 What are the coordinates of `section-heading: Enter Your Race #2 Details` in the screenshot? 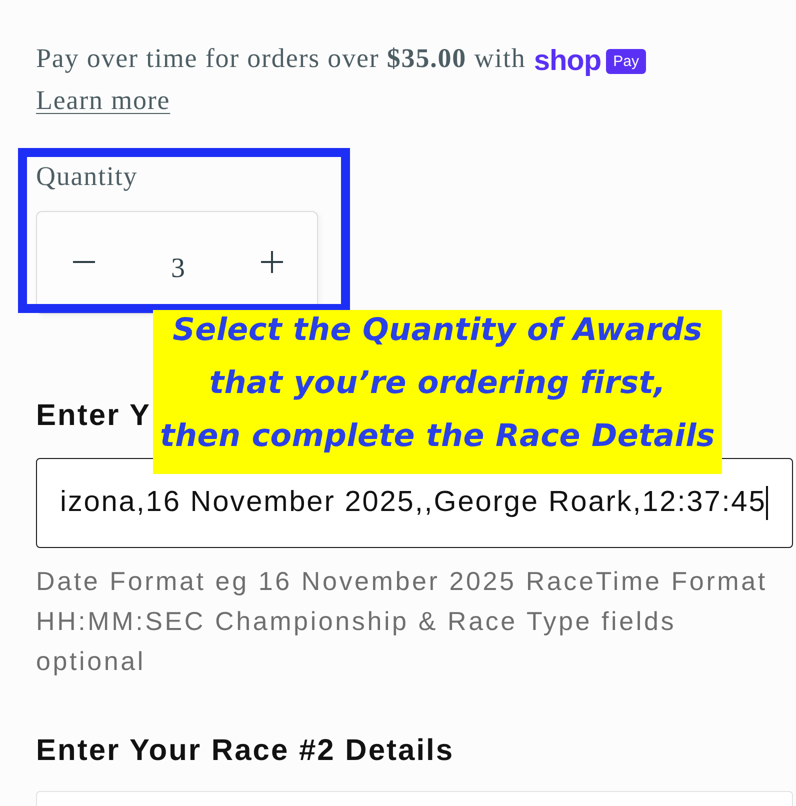 It's located at (245, 751).